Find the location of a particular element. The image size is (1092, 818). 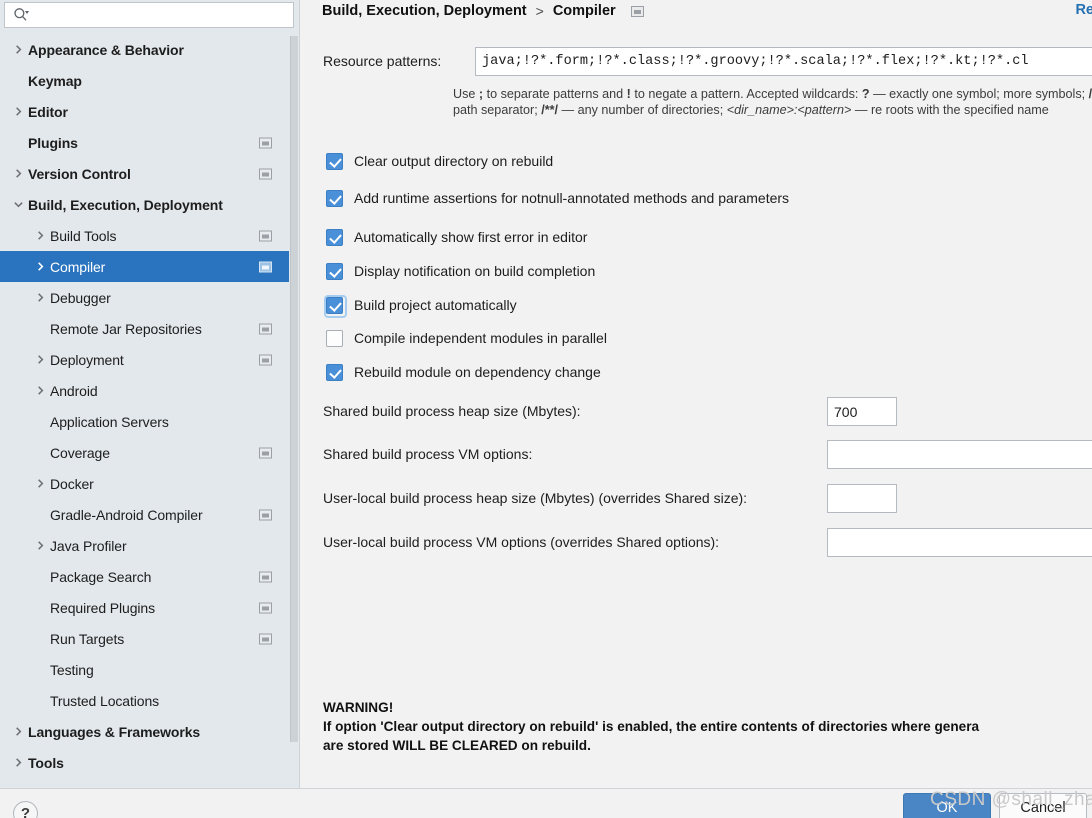

sidebar-item-keymap: Keymap is located at coordinates (145, 80).